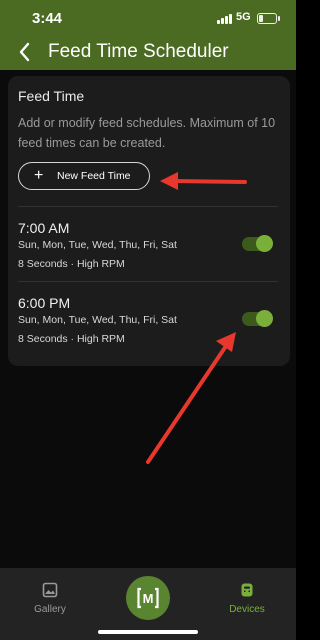 Image resolution: width=320 pixels, height=640 pixels. Describe the element at coordinates (44, 303) in the screenshot. I see `schedule-time: 6:00 PM` at that location.